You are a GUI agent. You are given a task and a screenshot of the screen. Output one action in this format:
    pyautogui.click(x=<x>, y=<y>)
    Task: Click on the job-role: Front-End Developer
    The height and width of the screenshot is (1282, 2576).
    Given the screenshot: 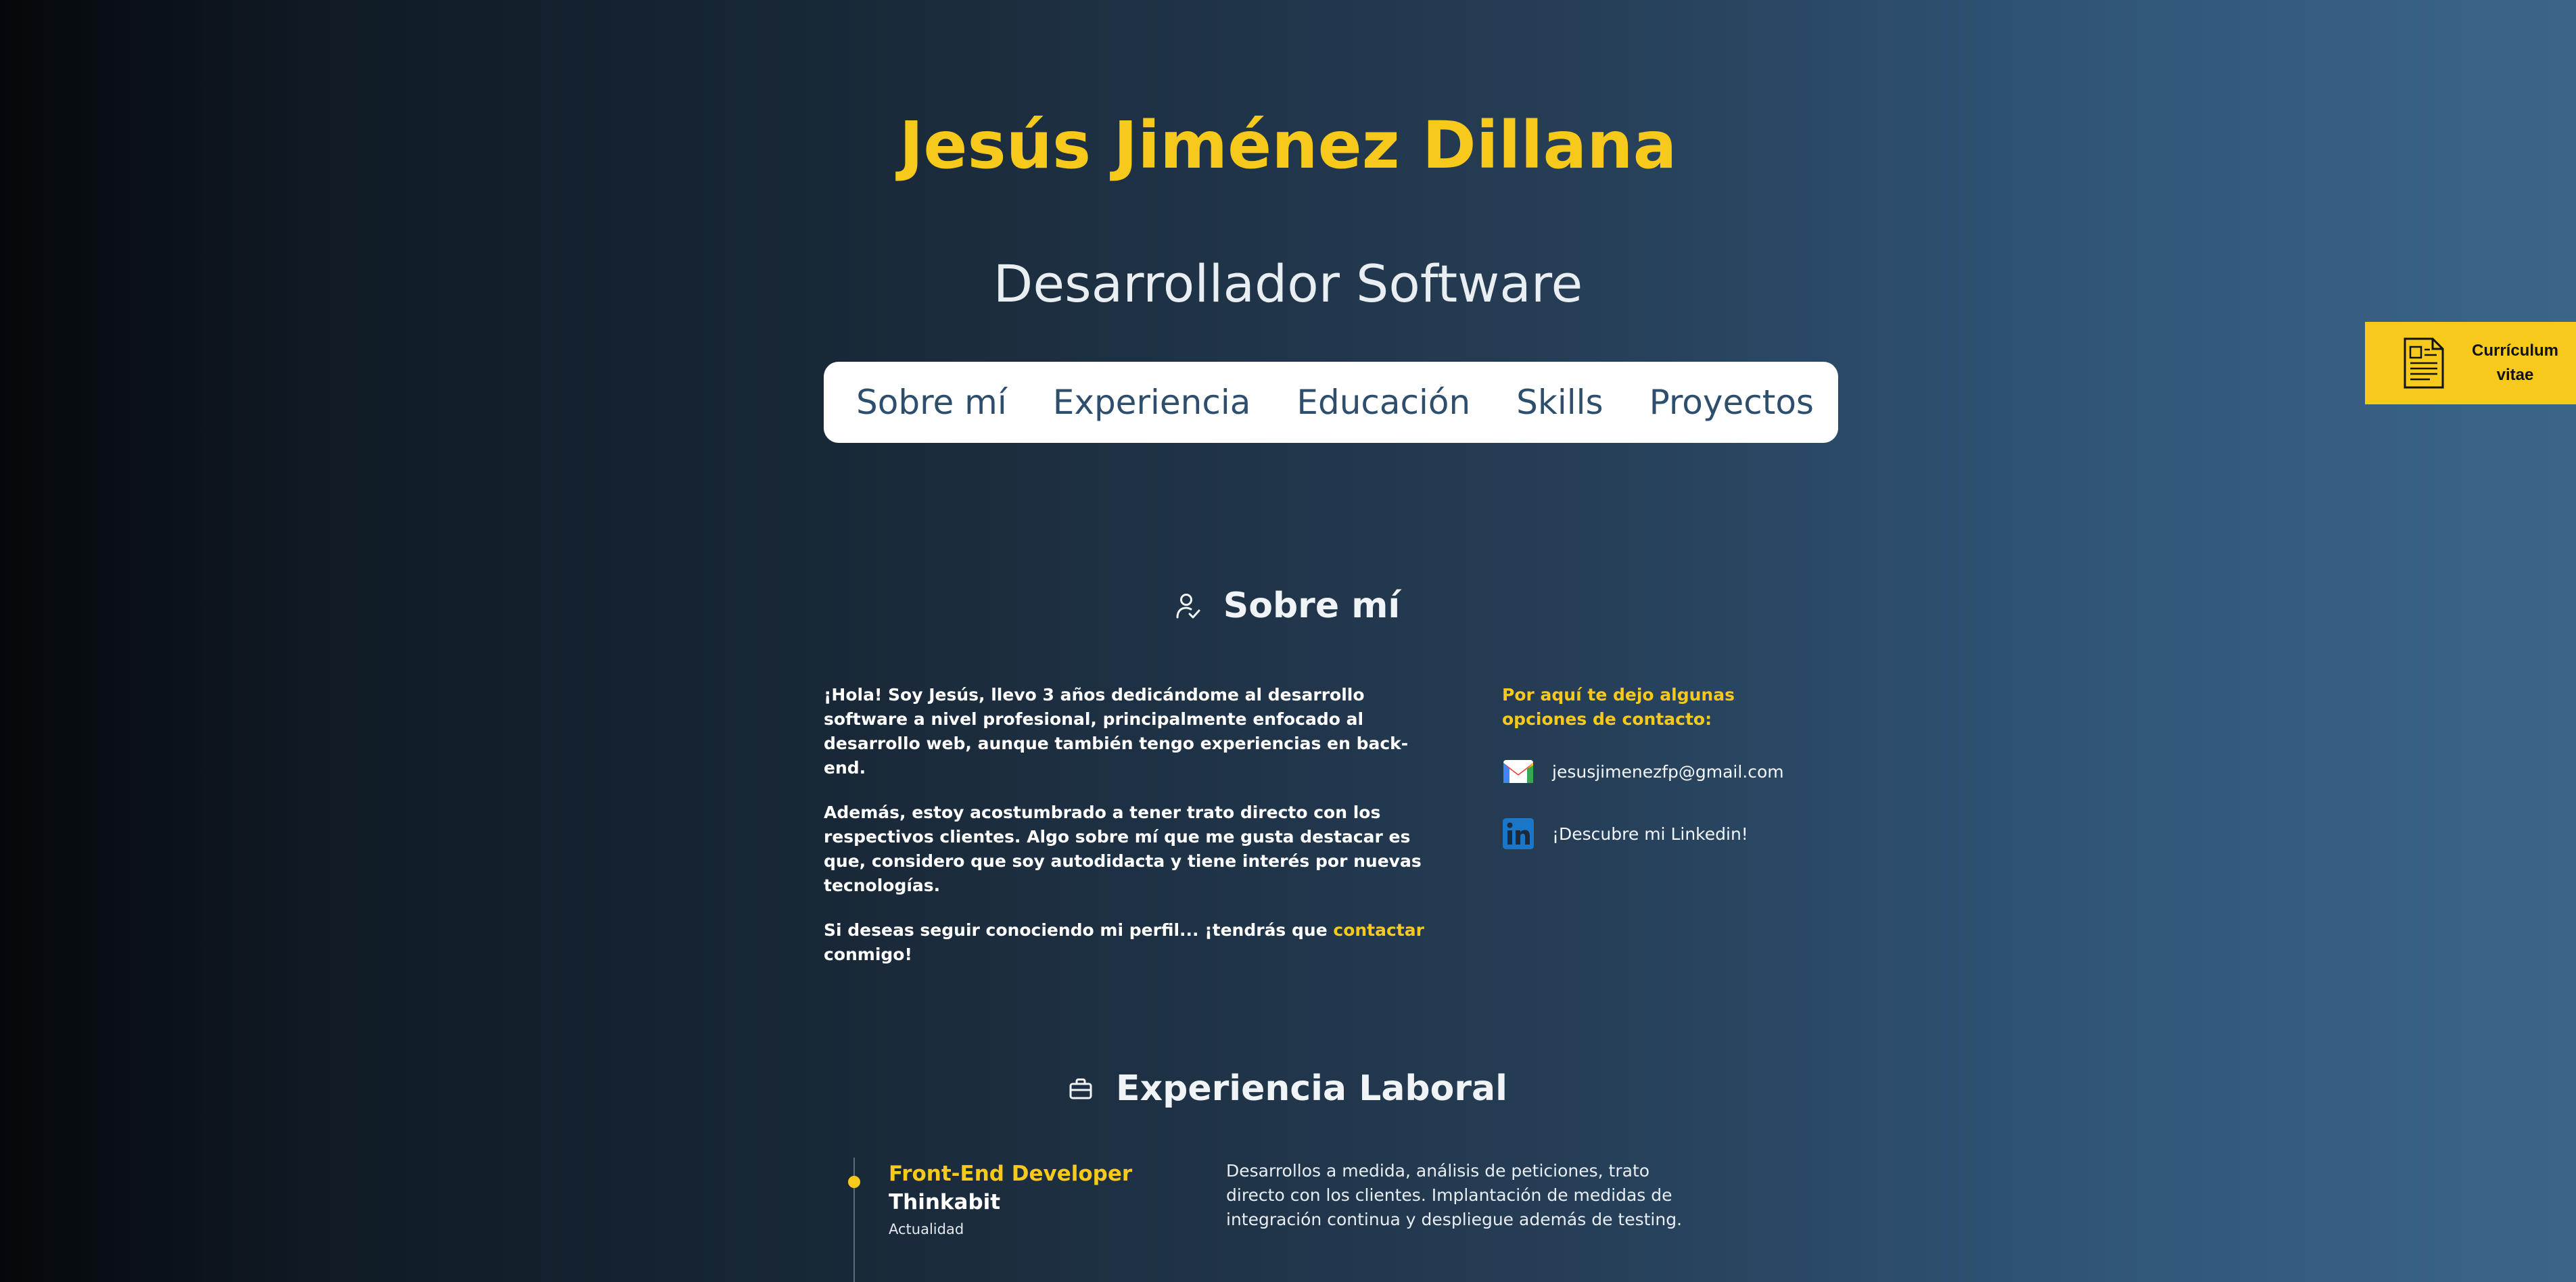 What is the action you would take?
    pyautogui.click(x=1011, y=1174)
    